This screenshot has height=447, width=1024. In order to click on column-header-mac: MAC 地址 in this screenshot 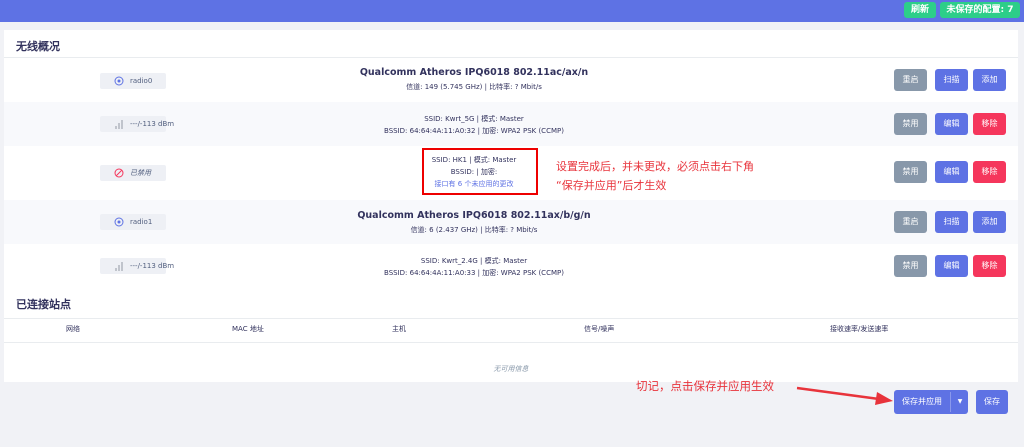, I will do `click(248, 329)`.